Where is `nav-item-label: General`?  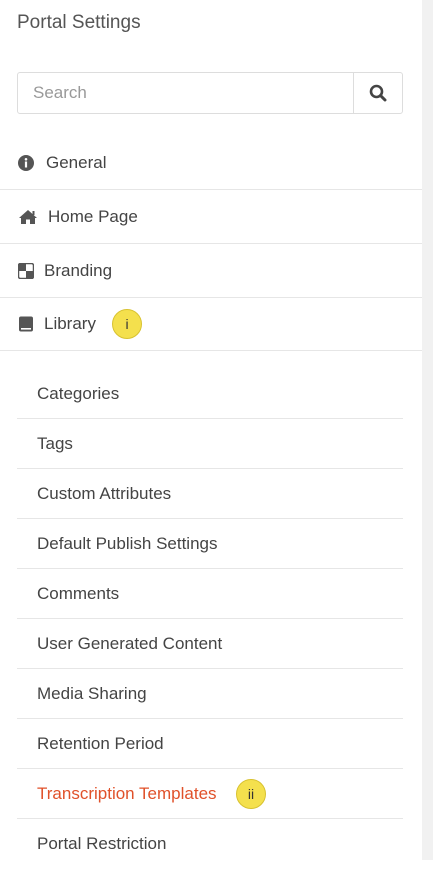 nav-item-label: General is located at coordinates (76, 162).